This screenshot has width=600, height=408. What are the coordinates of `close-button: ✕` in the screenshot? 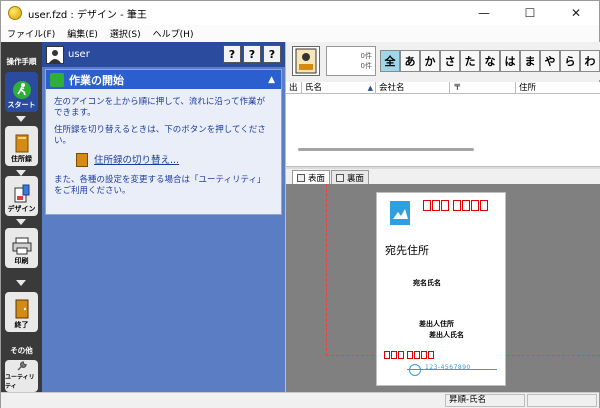 It's located at (576, 13).